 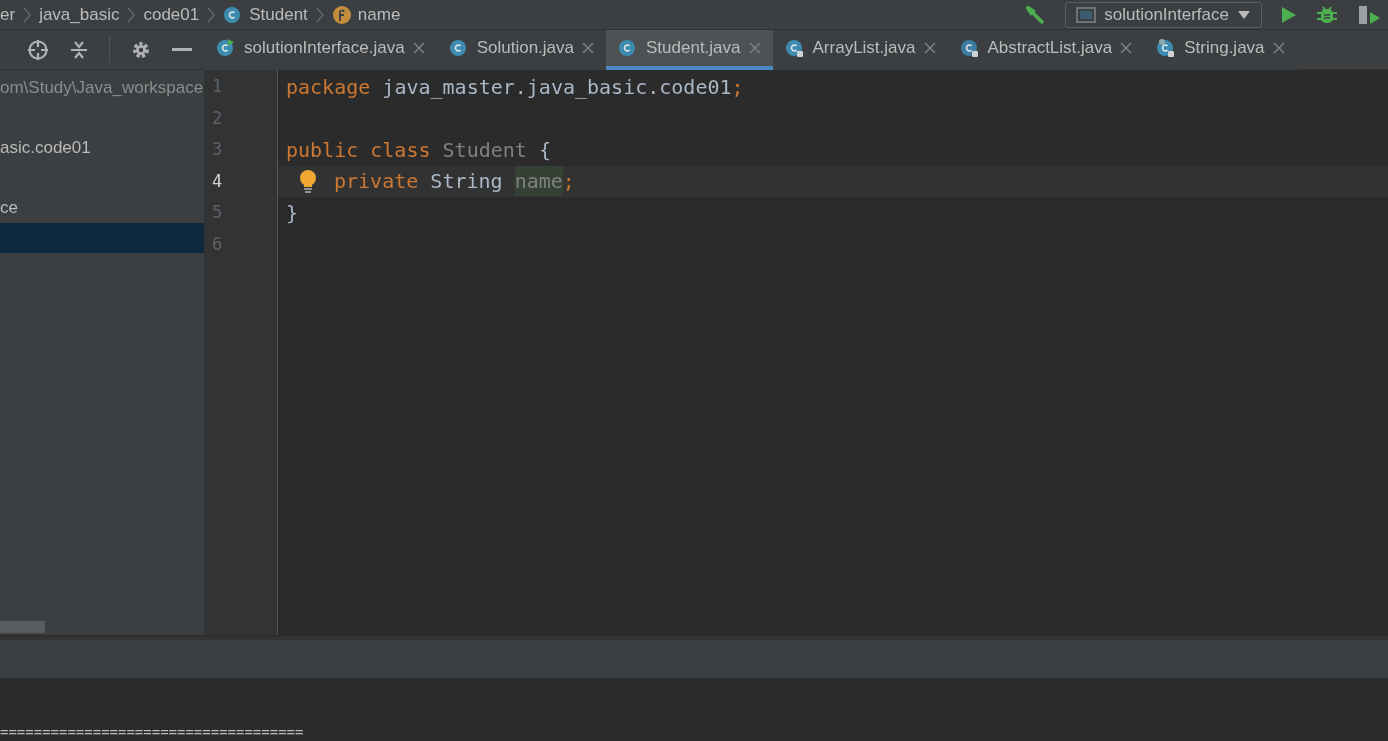 I want to click on breadcrumb: code01, so click(x=171, y=14).